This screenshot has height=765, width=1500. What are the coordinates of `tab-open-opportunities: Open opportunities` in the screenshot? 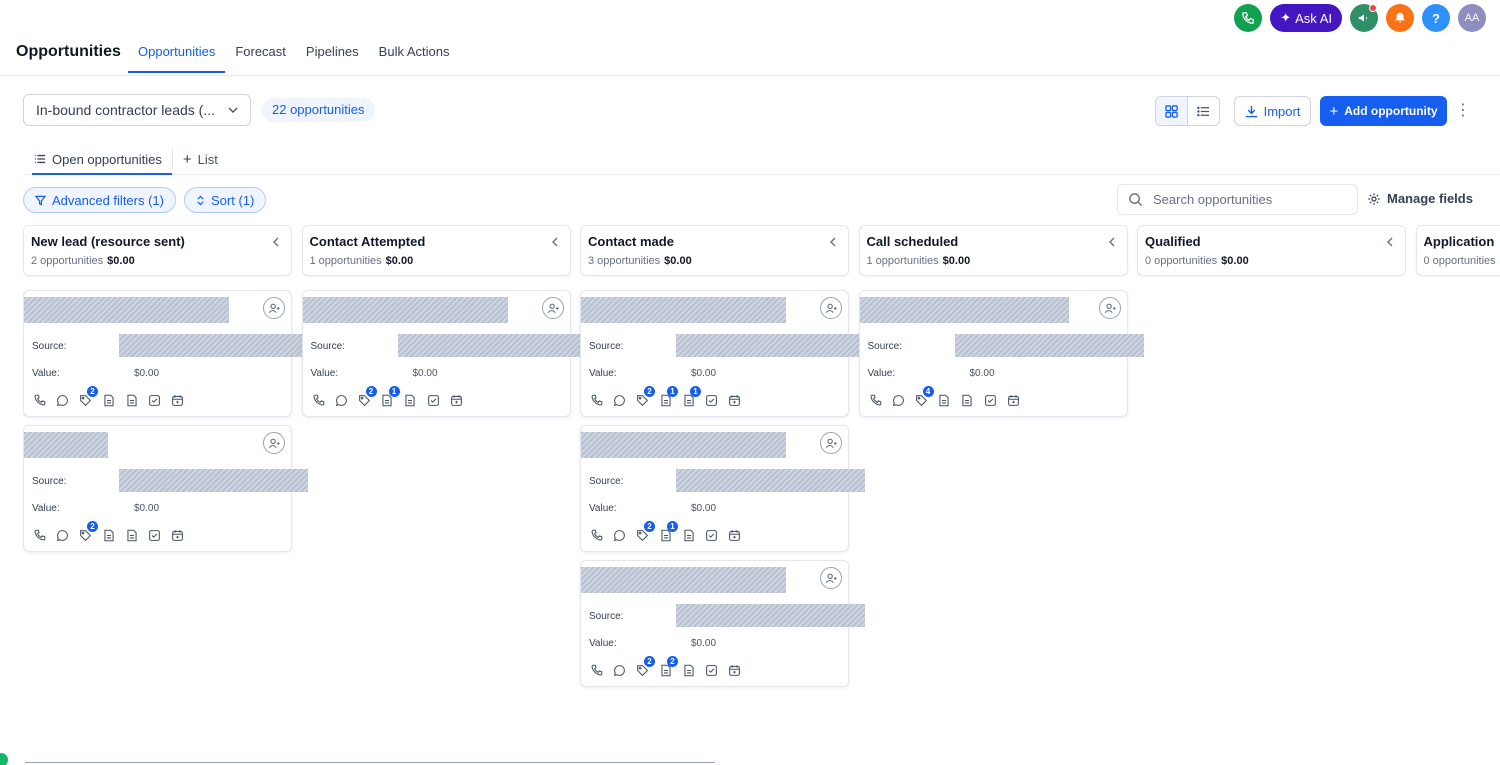 It's located at (98, 159).